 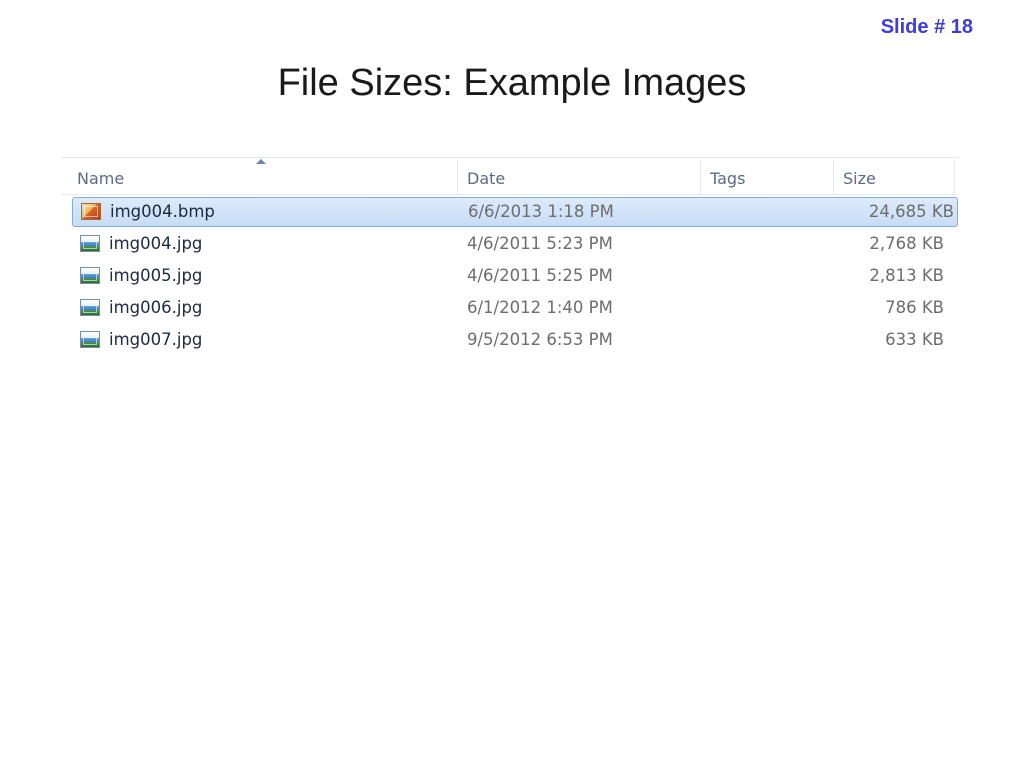 What do you see at coordinates (541, 211) in the screenshot?
I see `file-date: 6/6/2013 1:18 PM` at bounding box center [541, 211].